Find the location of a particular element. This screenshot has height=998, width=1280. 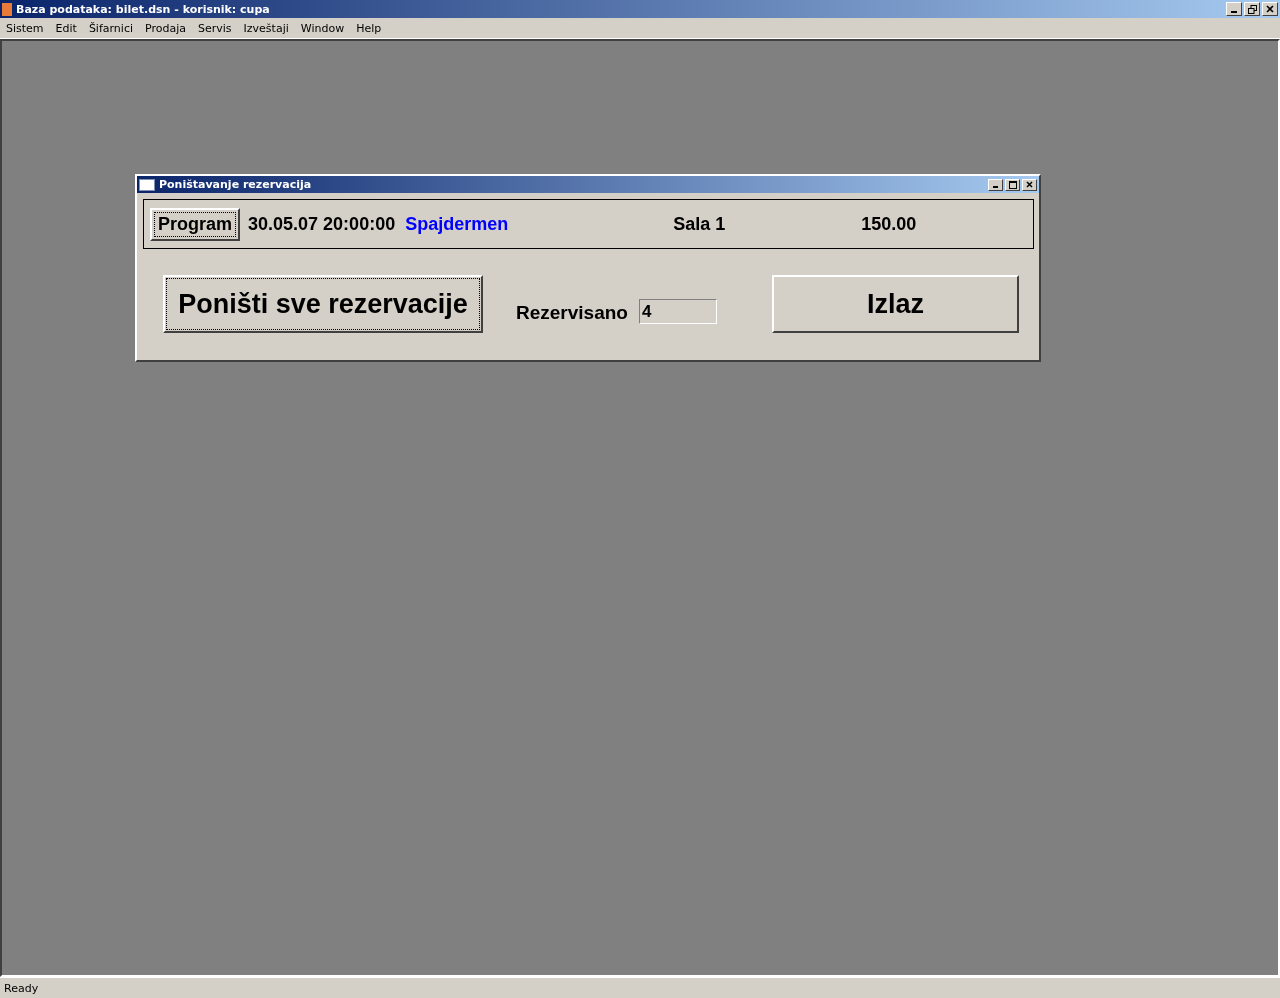

restore-icon is located at coordinates (1252, 9).